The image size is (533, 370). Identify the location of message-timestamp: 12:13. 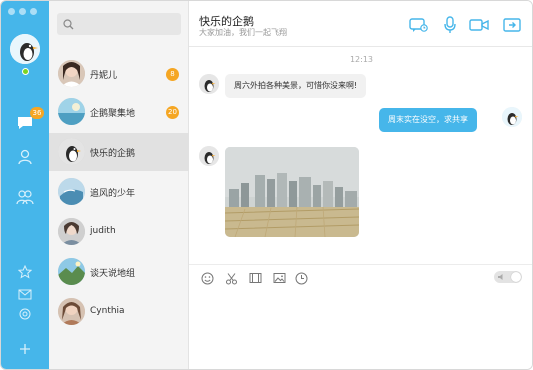
(361, 59).